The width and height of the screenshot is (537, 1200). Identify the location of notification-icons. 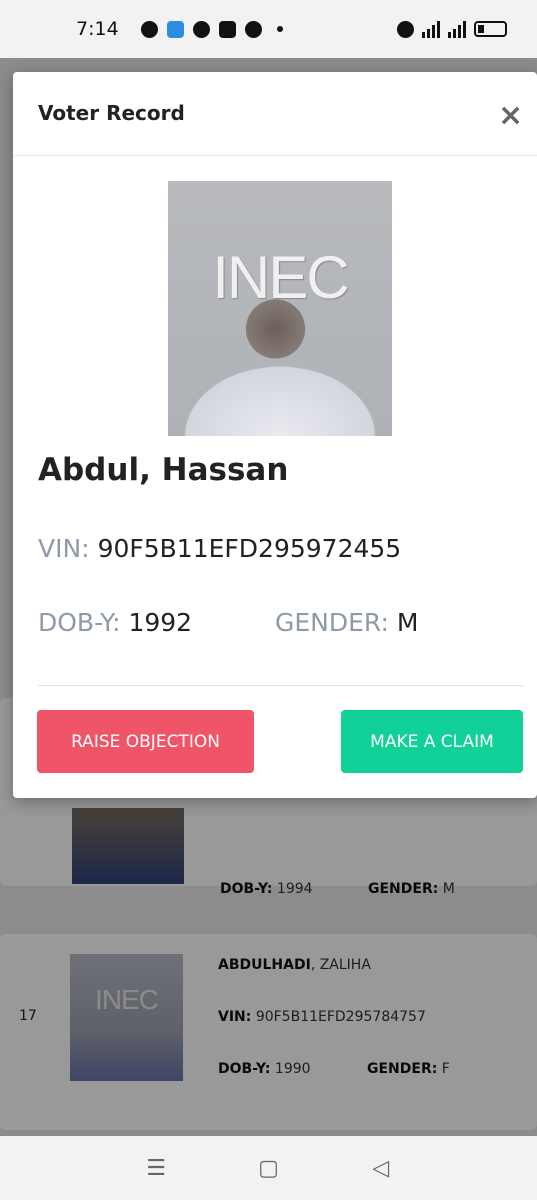
(211, 29).